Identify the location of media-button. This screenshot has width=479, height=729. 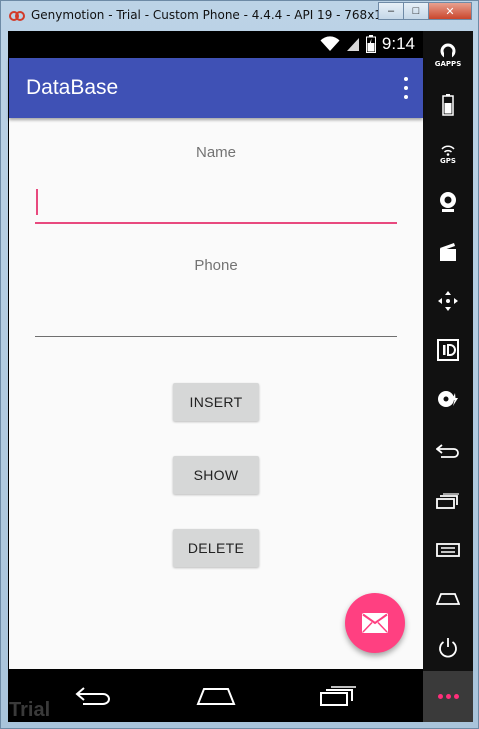
(448, 252).